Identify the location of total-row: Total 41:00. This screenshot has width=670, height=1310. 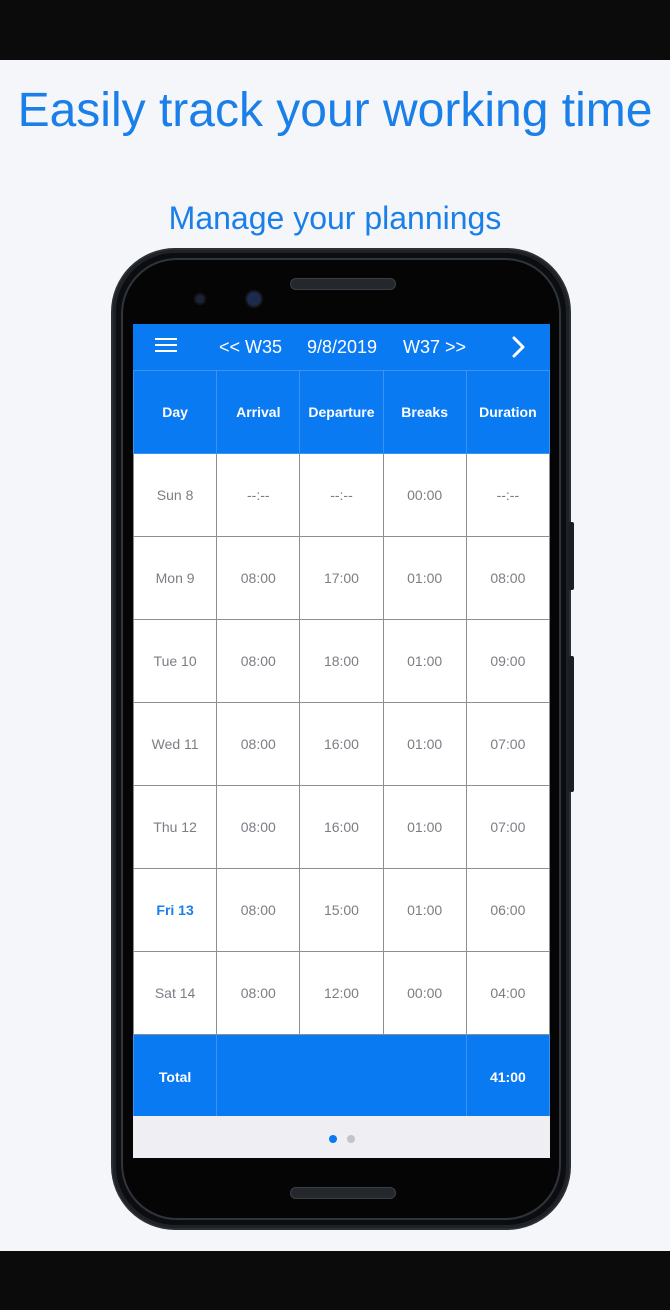
(341, 1076).